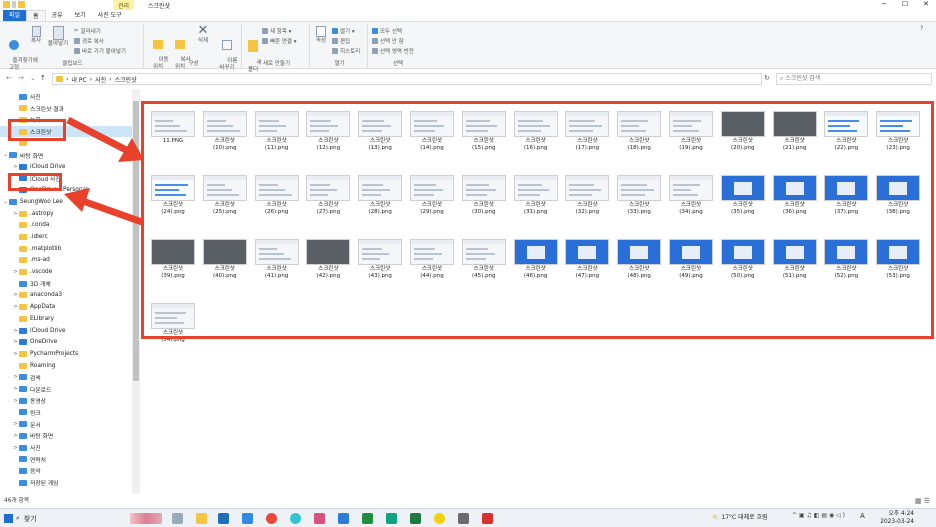 Image resolution: width=936 pixels, height=527 pixels. Describe the element at coordinates (66, 260) in the screenshot. I see `sidebar-item: .ms-ad` at that location.